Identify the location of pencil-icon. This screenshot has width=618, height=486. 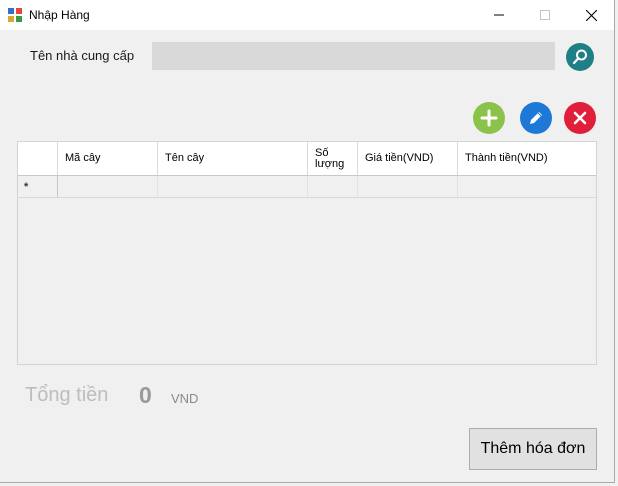
(536, 118).